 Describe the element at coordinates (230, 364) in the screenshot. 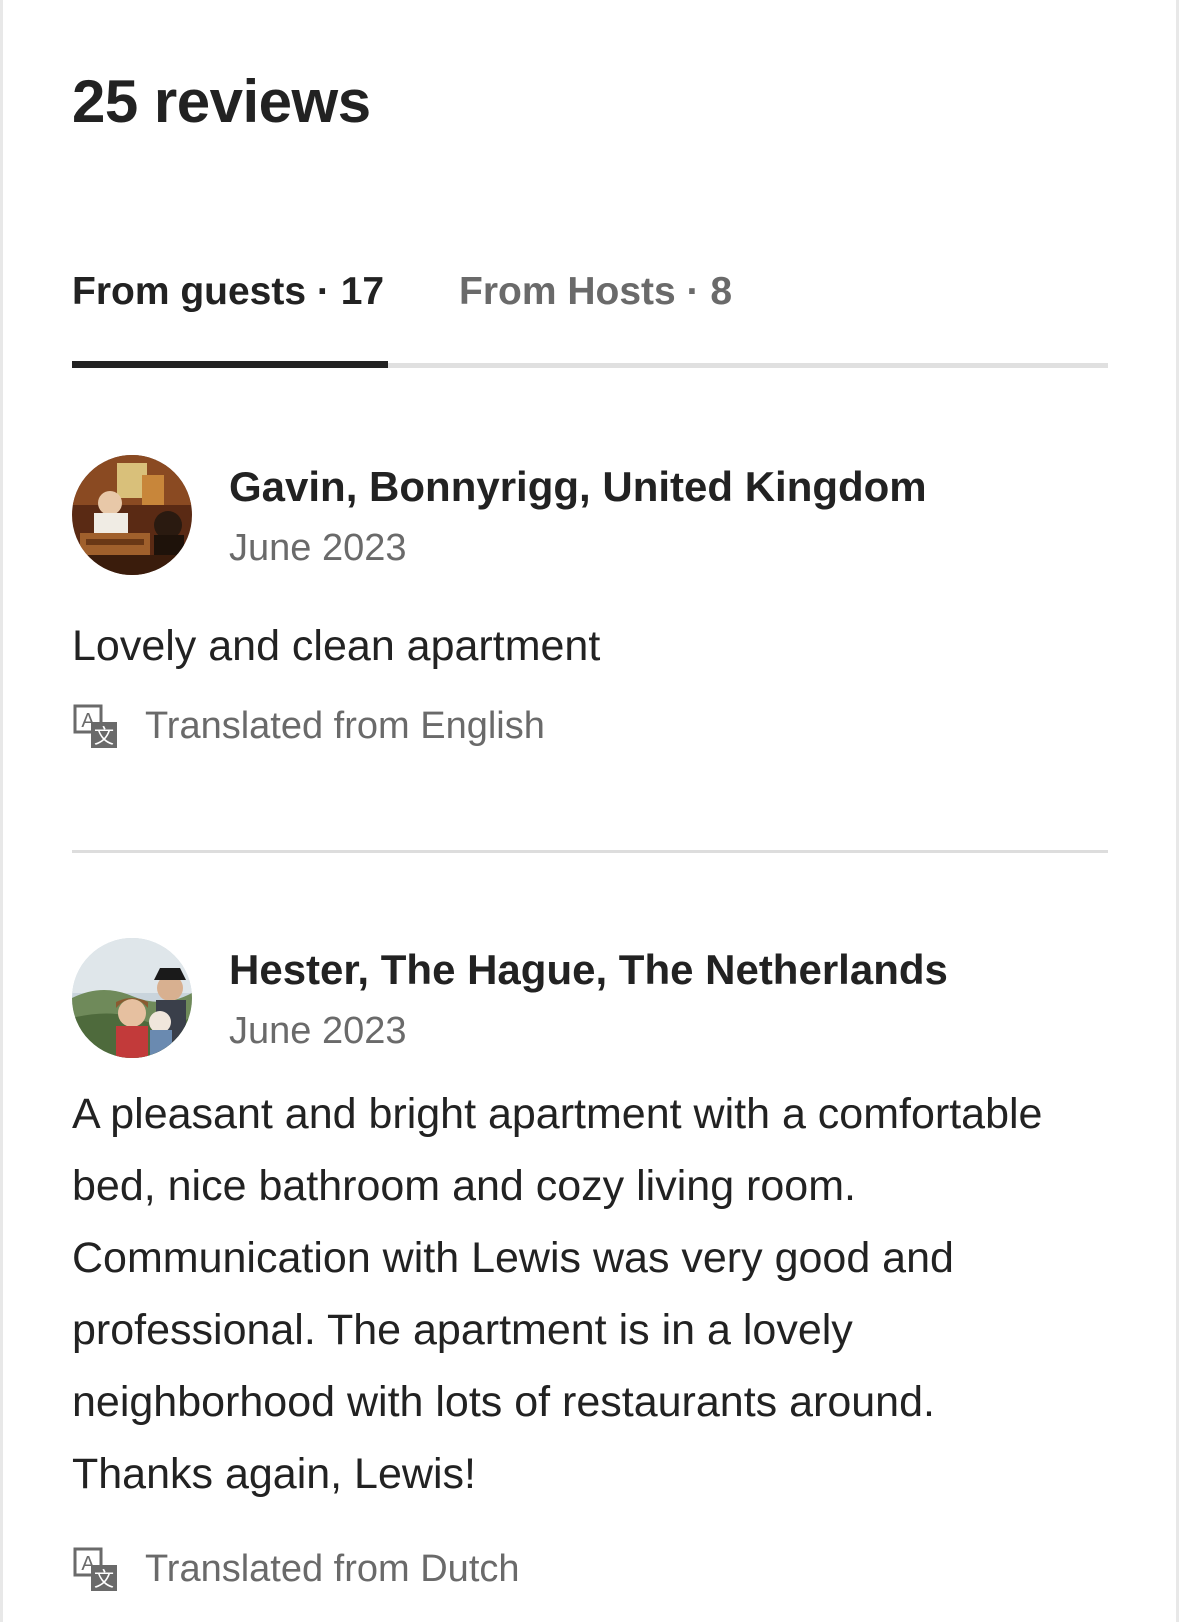

I see `active-tab-indicator` at that location.